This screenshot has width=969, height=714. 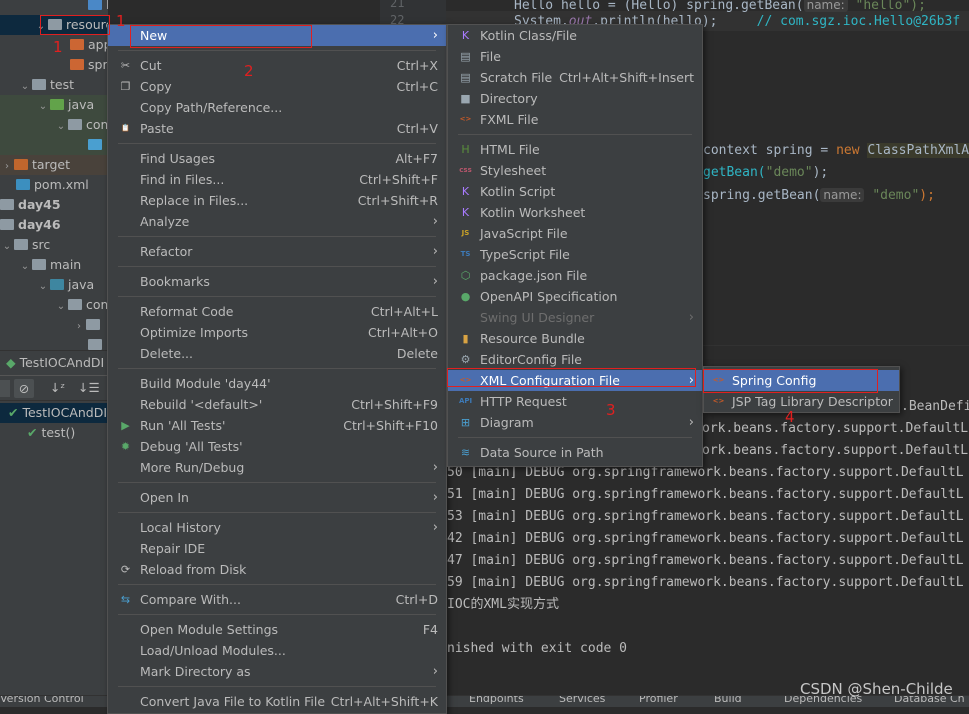 I want to click on tree-item-label: java, so click(x=81, y=104).